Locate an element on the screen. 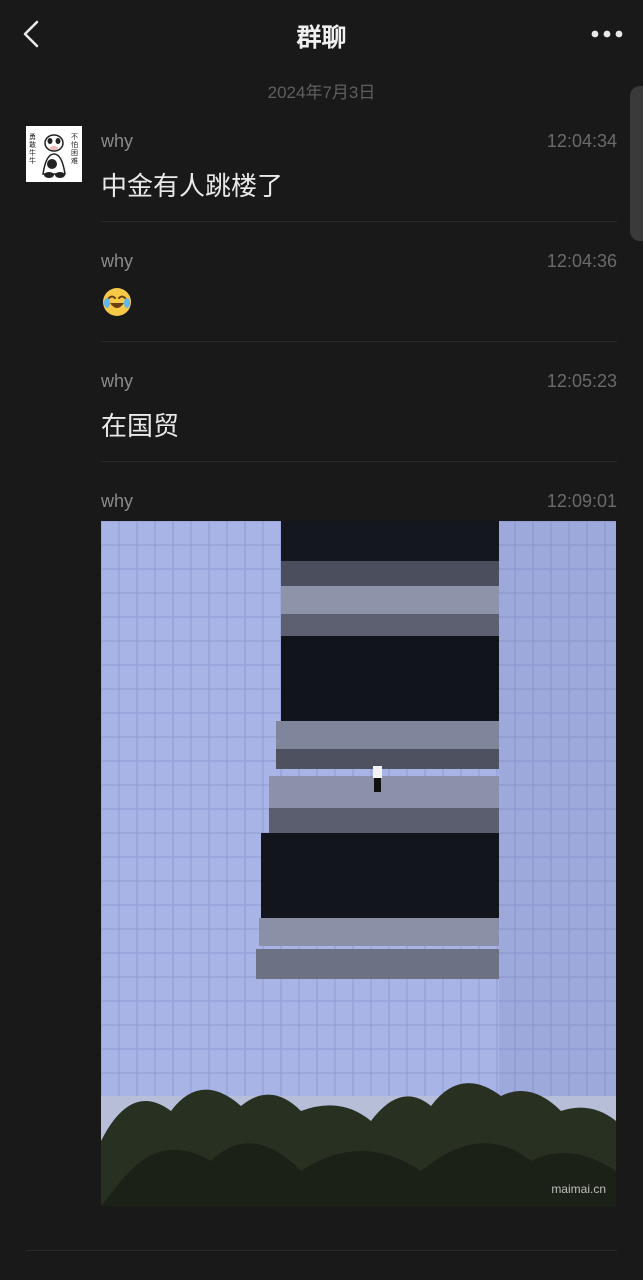 This screenshot has height=1280, width=643. more-button is located at coordinates (607, 34).